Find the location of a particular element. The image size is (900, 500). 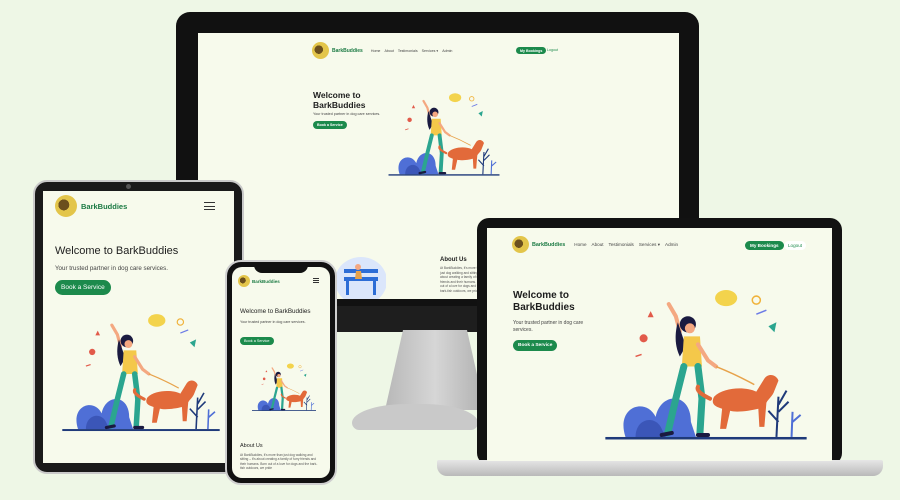

laptop-base is located at coordinates (660, 468).